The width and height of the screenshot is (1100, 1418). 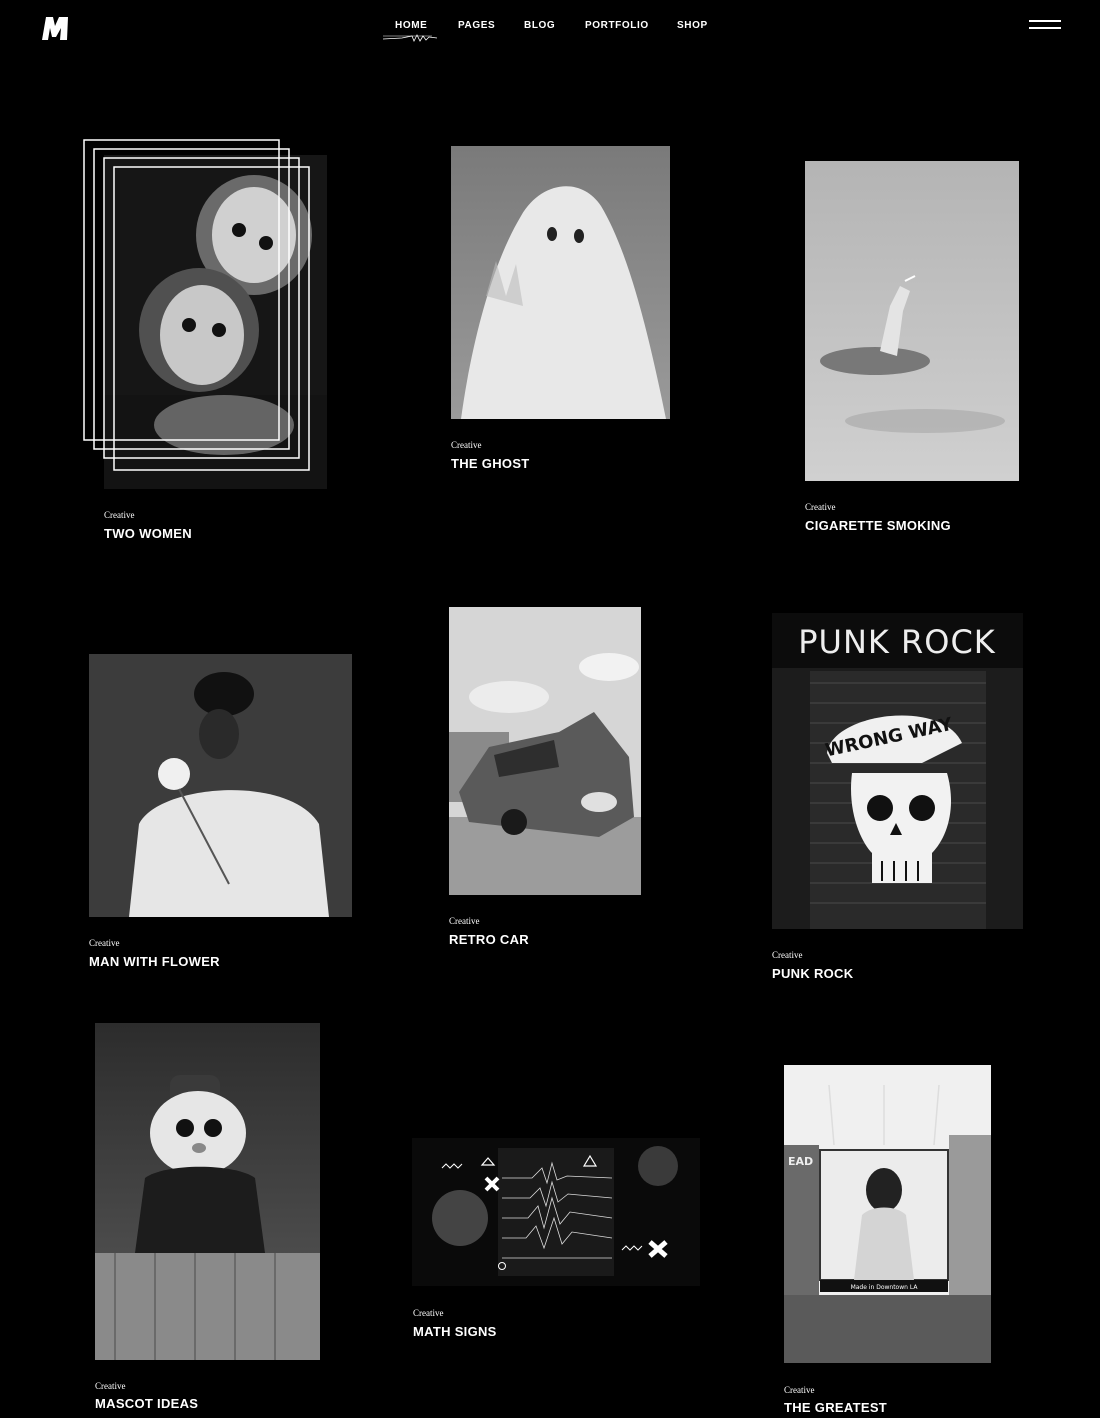 What do you see at coordinates (490, 463) in the screenshot?
I see `portfolio-title: THE GHOST` at bounding box center [490, 463].